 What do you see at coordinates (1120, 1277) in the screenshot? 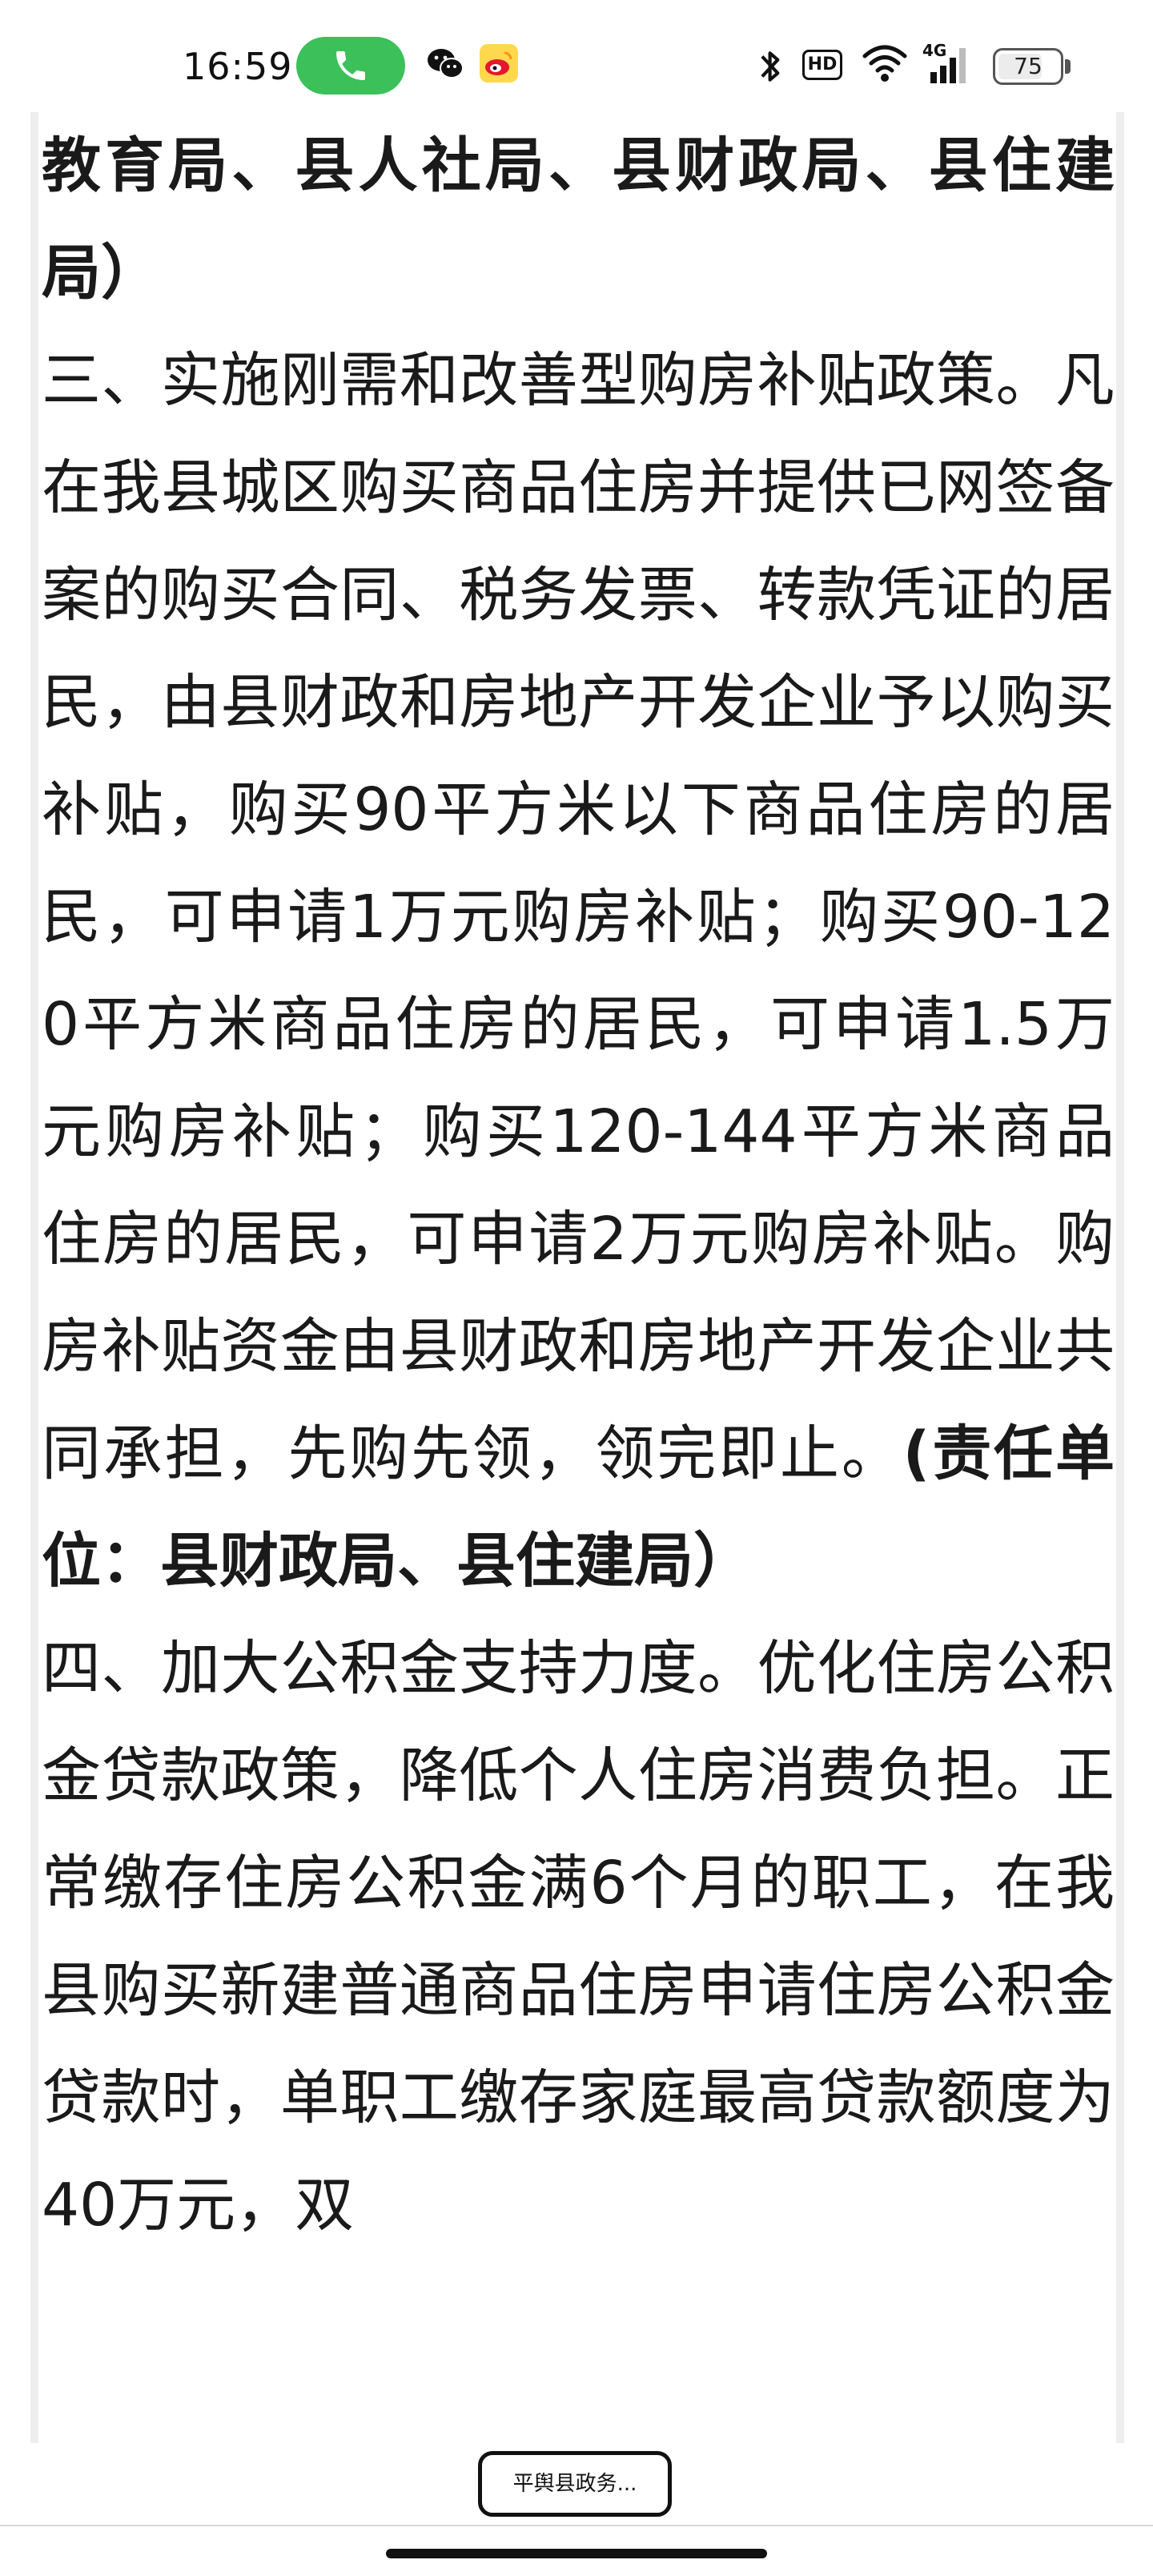
I see `right-margin-rule` at bounding box center [1120, 1277].